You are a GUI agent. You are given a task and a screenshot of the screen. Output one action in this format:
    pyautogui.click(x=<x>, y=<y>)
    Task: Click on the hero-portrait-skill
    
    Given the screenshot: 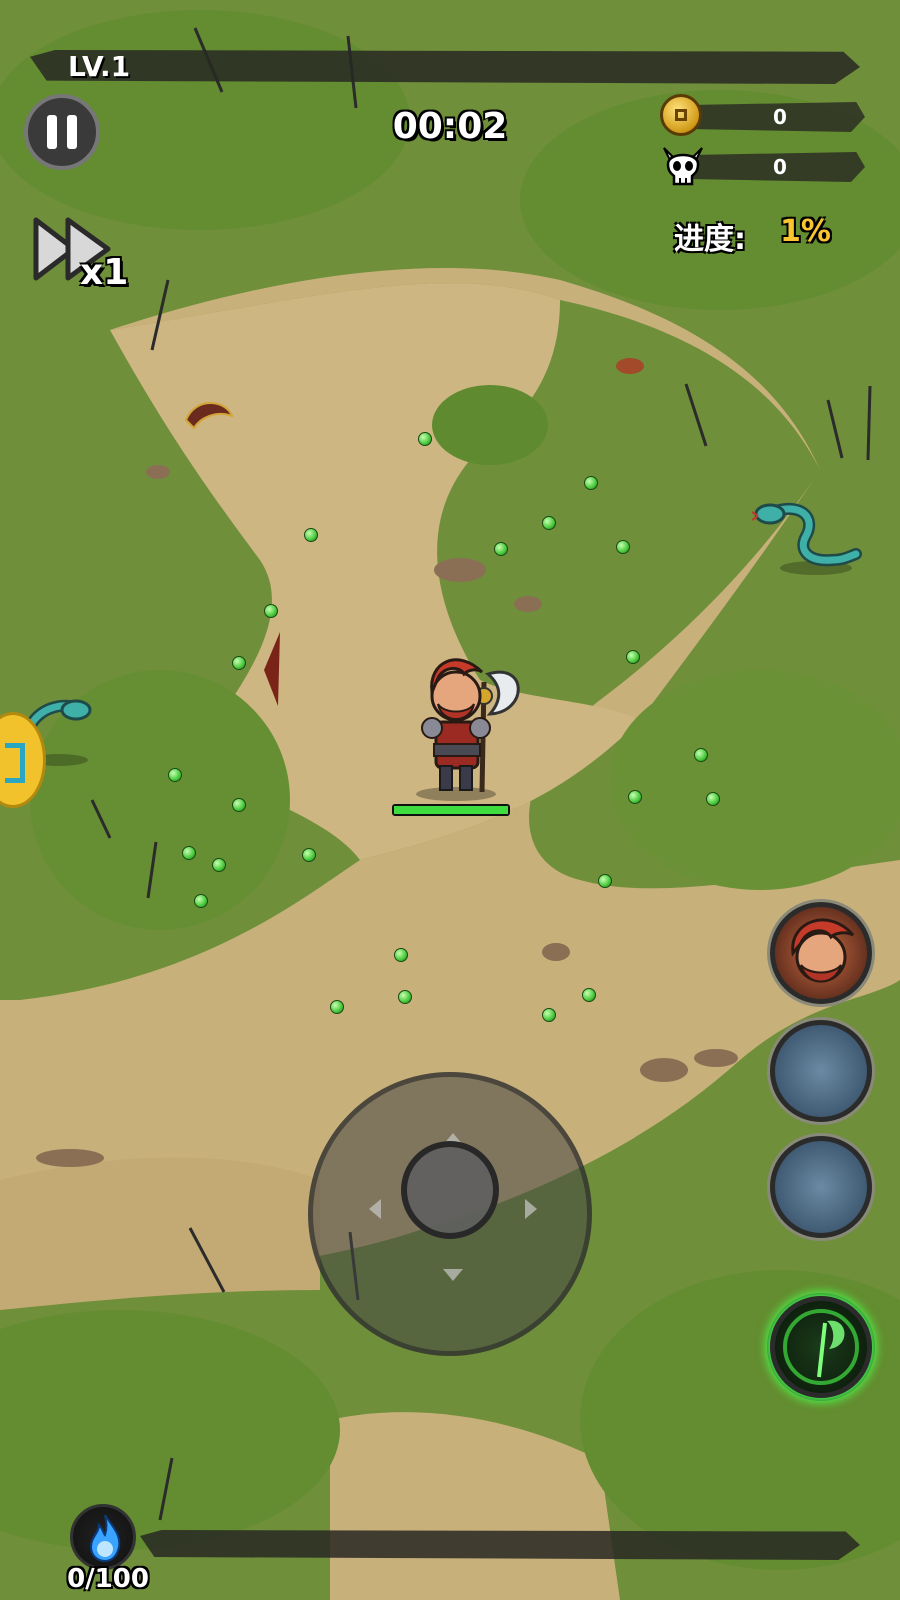 What is the action you would take?
    pyautogui.click(x=821, y=953)
    